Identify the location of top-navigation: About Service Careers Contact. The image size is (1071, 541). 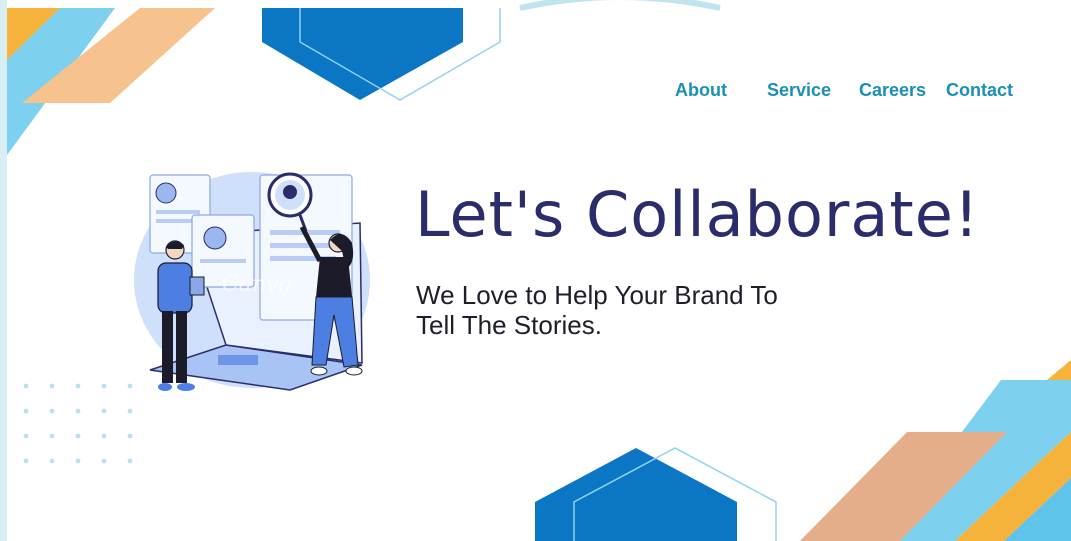
(535, 92).